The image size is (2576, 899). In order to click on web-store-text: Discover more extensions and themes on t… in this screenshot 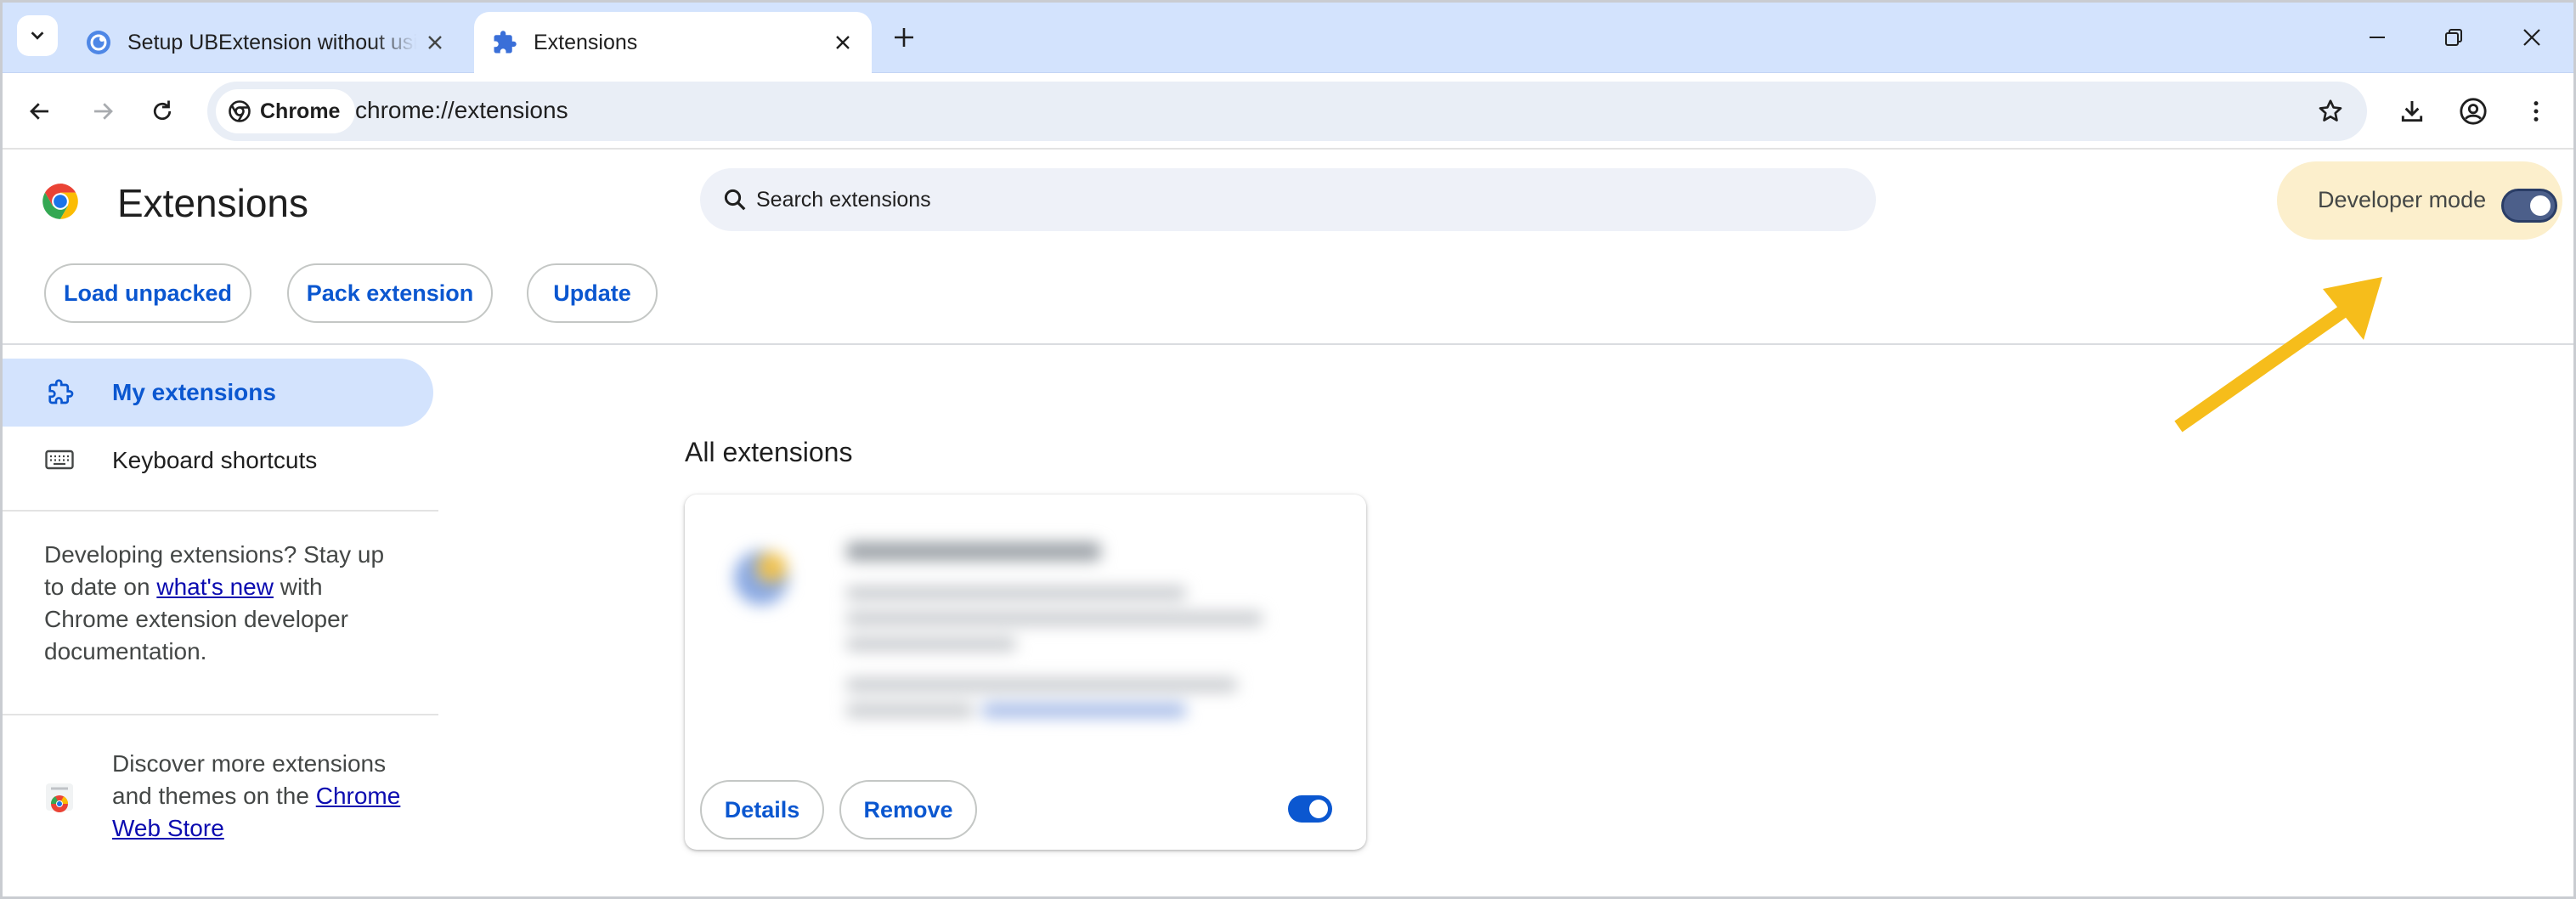, I will do `click(265, 797)`.